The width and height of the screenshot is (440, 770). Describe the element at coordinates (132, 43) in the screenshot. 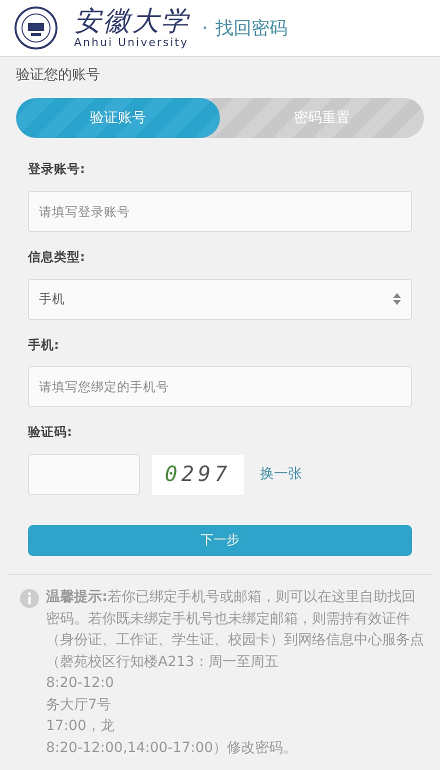

I see `university-subtitle: Anhui University` at that location.